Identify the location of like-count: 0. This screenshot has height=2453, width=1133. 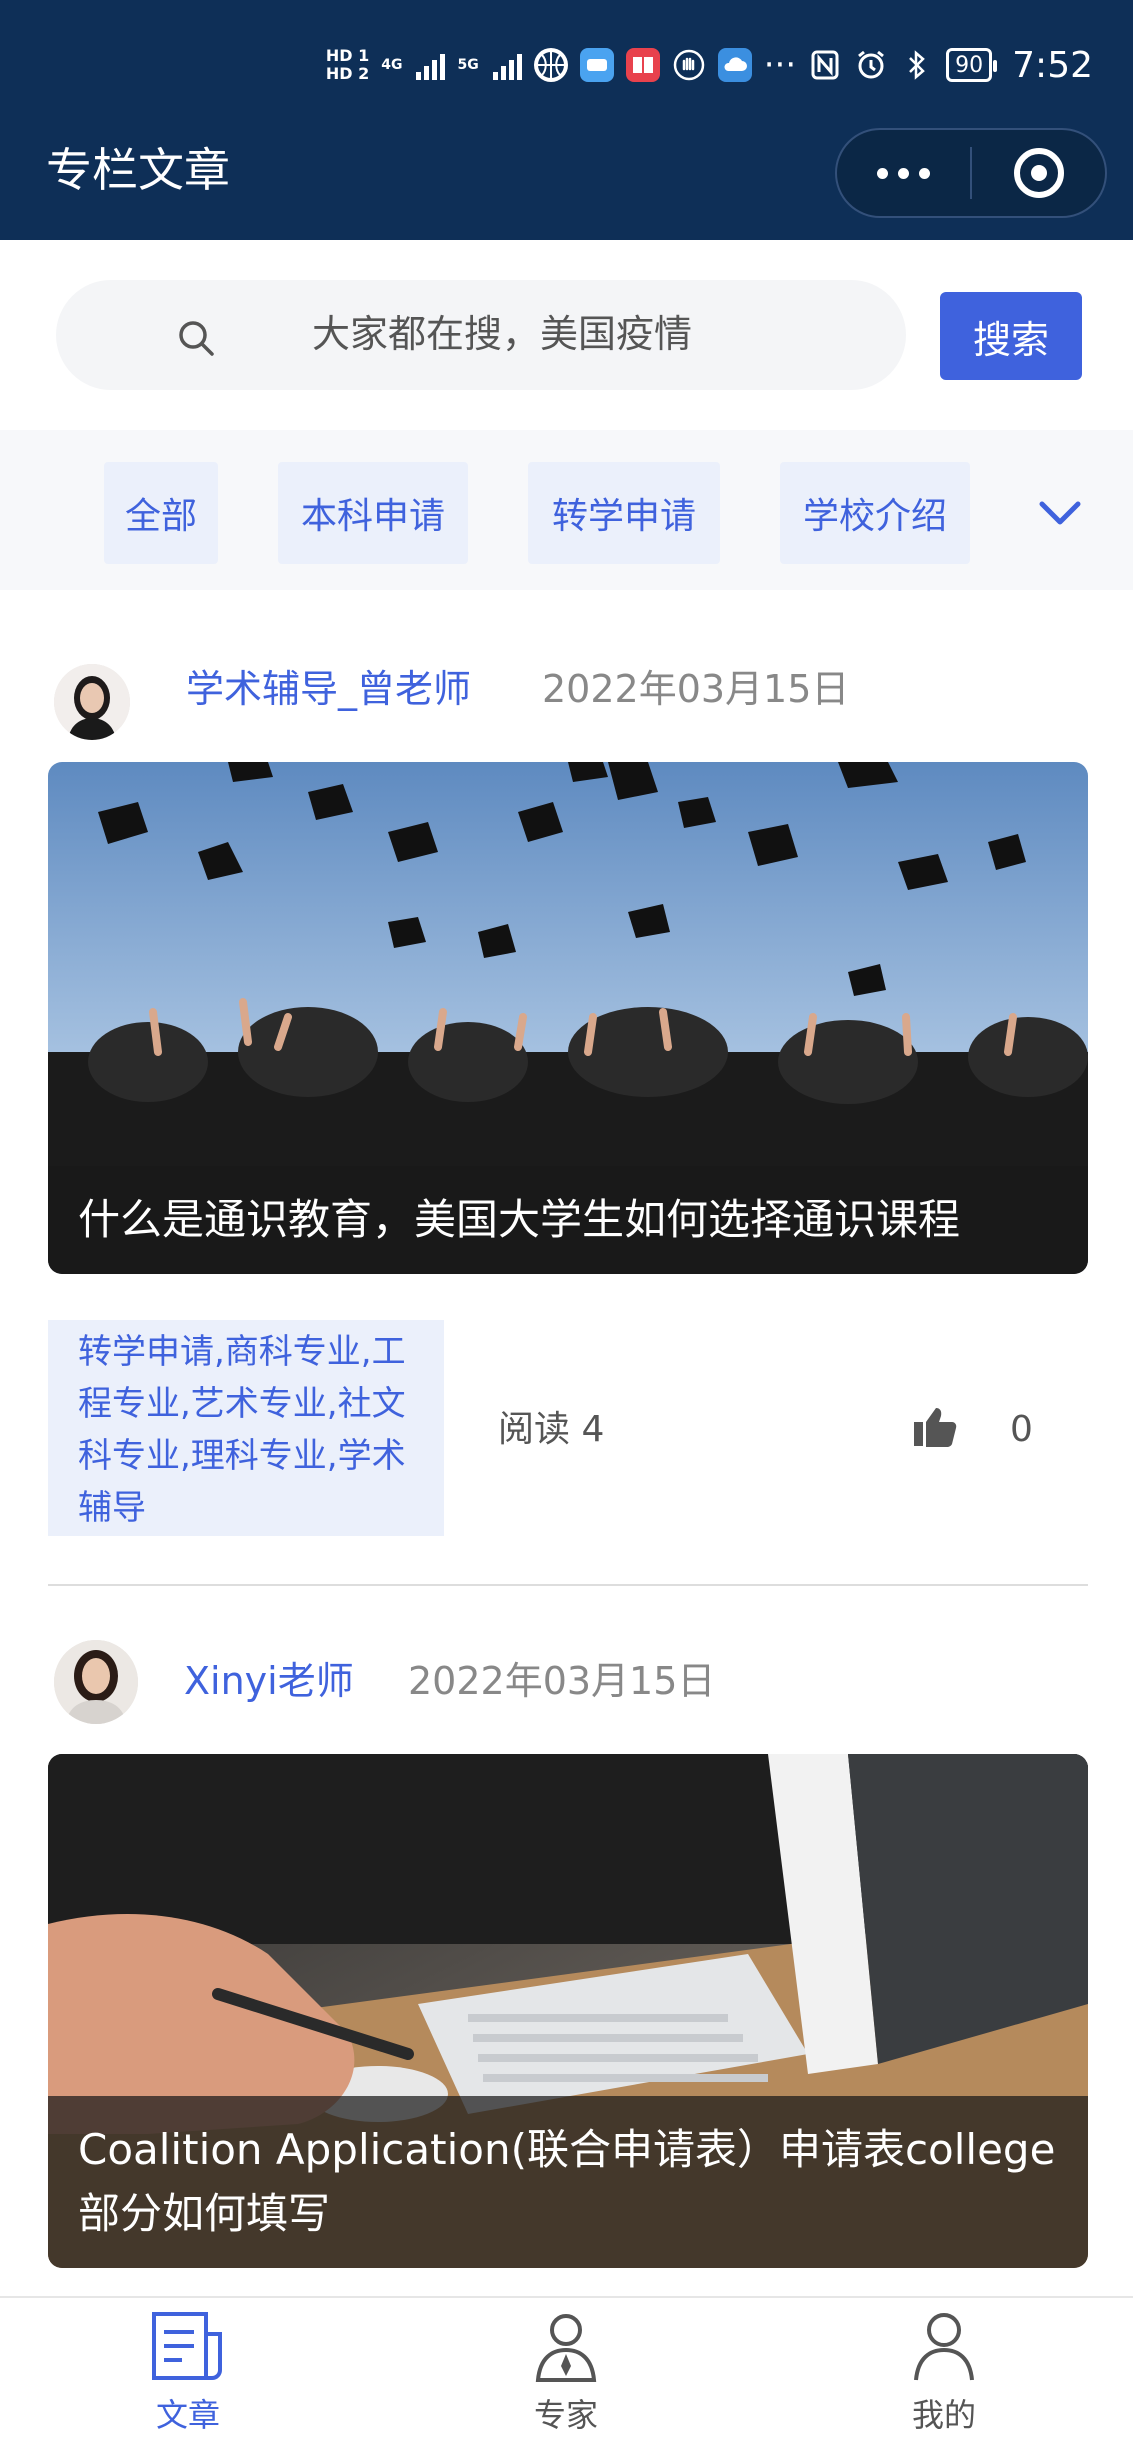
(1021, 1429).